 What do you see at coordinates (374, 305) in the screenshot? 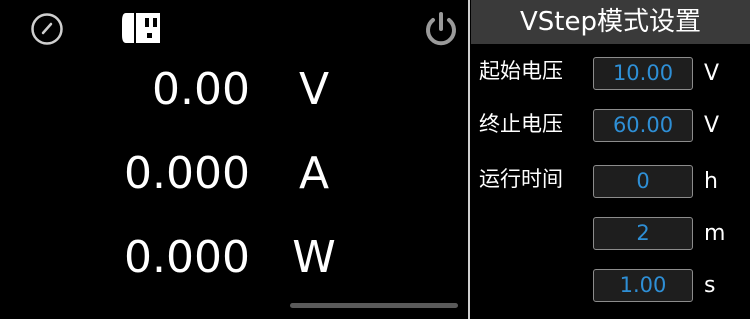
I see `horizontal-scrollbar` at bounding box center [374, 305].